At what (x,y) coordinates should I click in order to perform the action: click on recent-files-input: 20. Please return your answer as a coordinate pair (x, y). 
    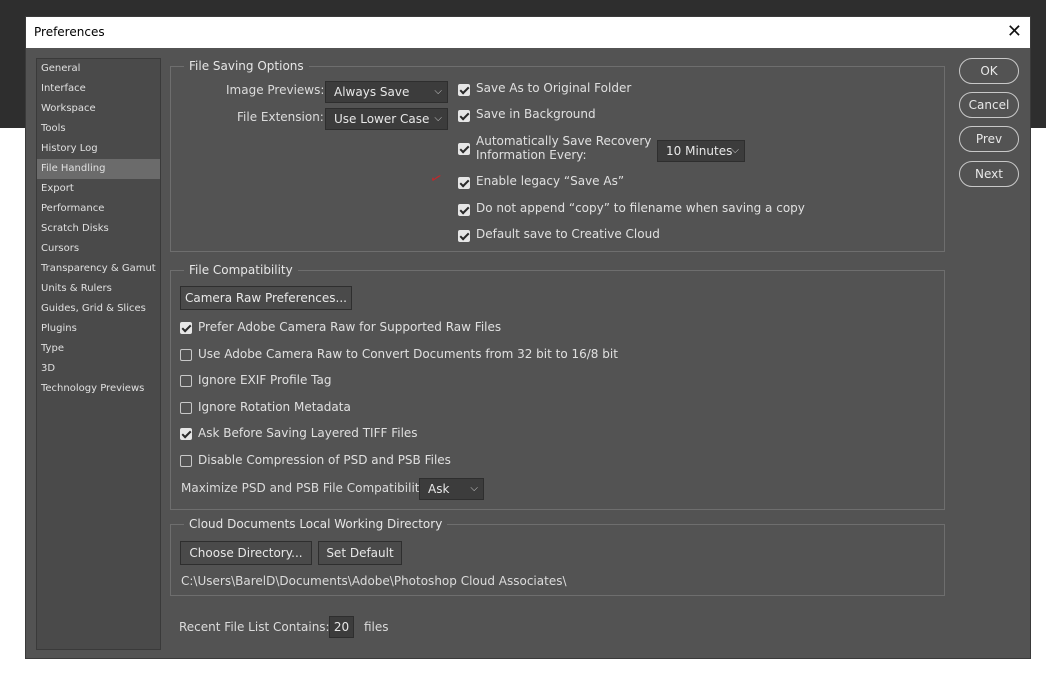
    Looking at the image, I should click on (341, 627).